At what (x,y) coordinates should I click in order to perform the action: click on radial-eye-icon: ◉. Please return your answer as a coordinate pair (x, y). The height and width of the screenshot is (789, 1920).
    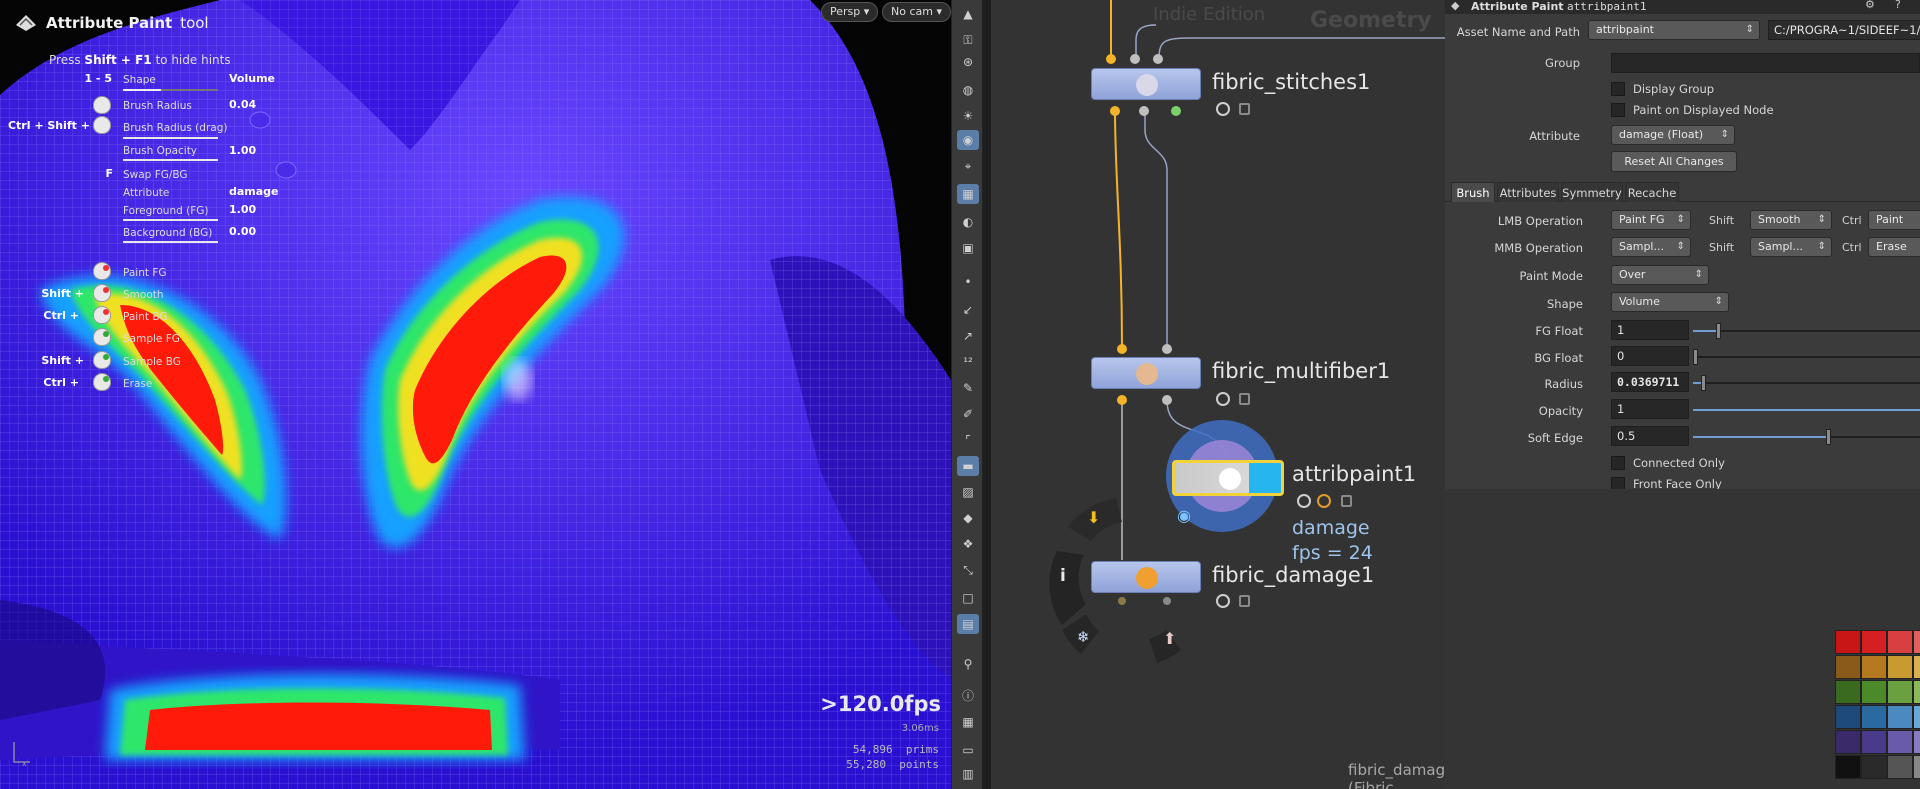
    Looking at the image, I should click on (1184, 515).